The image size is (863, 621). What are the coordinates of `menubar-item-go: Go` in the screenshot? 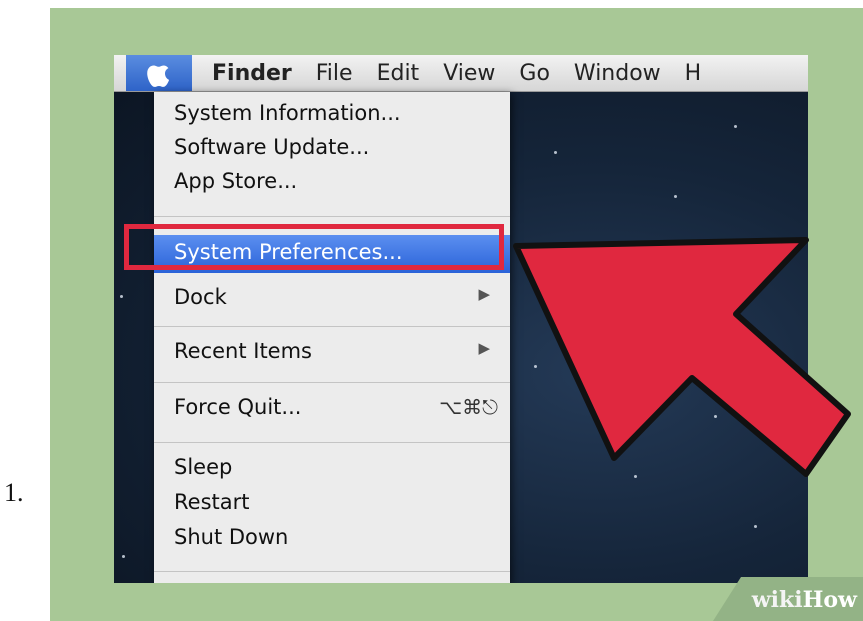 It's located at (534, 73).